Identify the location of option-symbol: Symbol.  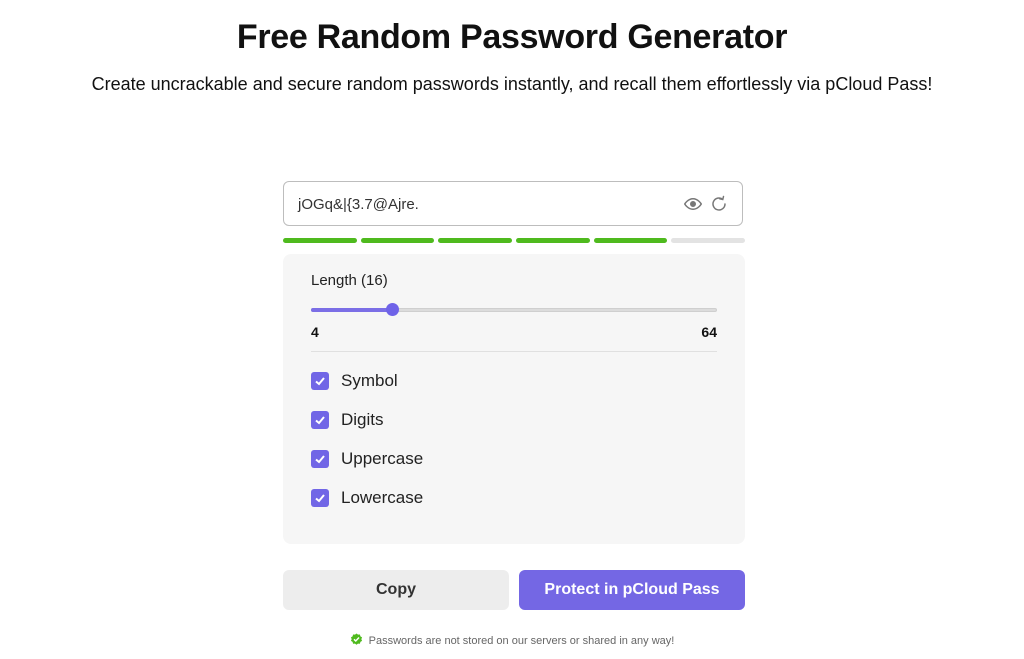
(354, 381).